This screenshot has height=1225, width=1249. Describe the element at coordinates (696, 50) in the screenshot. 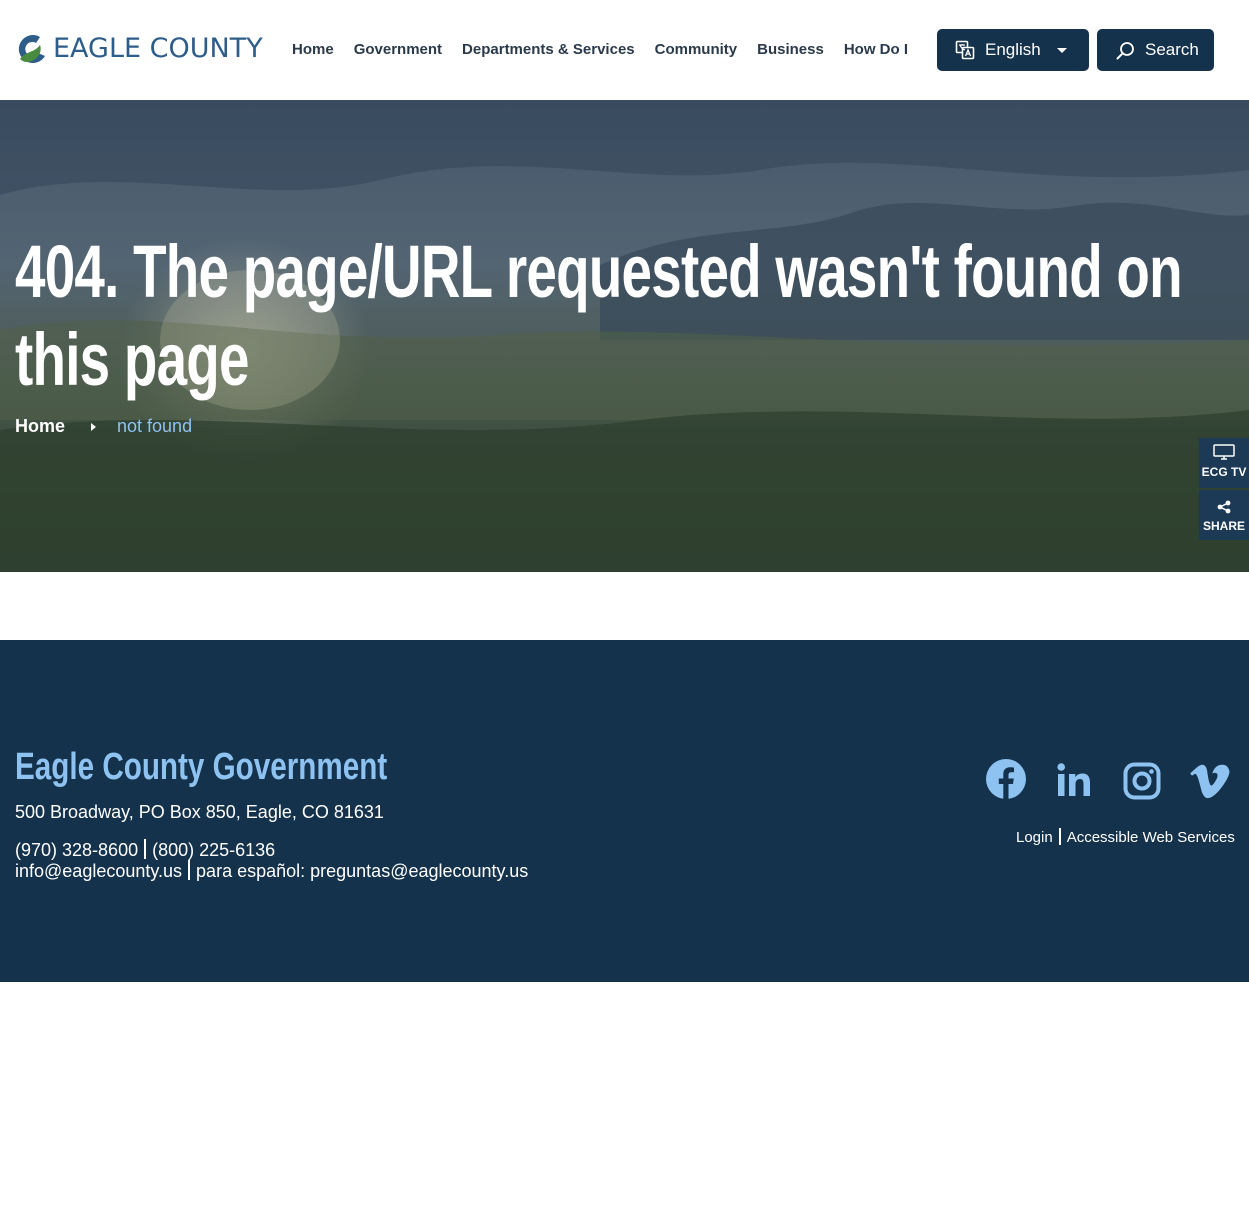

I see `nav-community: Community` at that location.